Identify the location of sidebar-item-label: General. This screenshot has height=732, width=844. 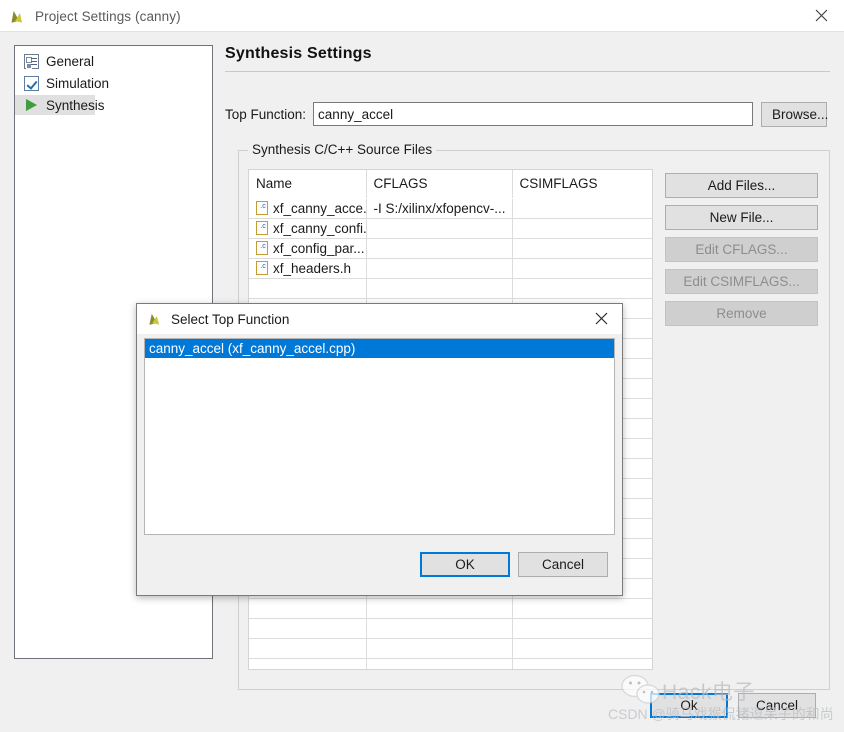
(70, 61).